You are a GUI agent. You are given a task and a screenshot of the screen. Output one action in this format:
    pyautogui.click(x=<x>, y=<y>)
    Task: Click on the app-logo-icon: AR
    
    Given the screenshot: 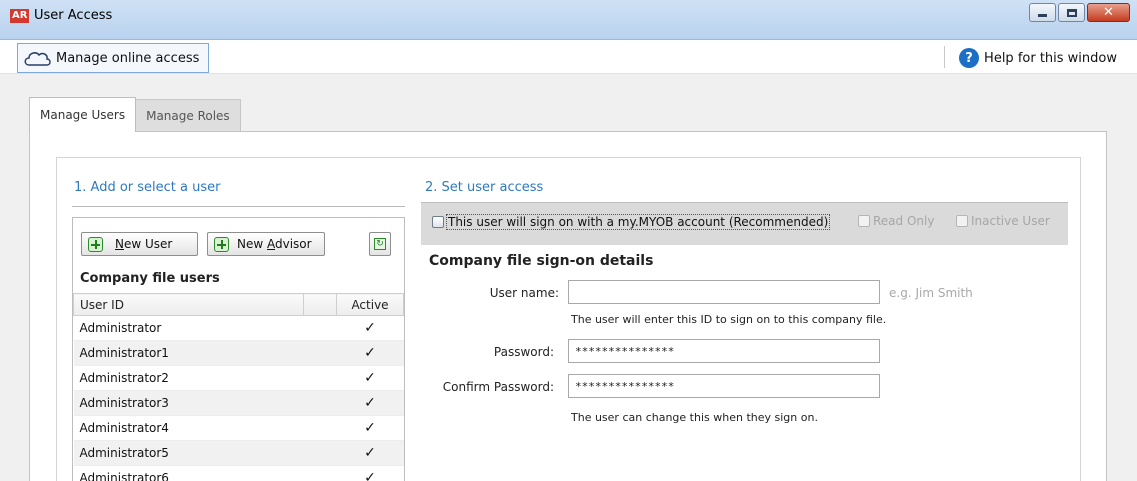 What is the action you would take?
    pyautogui.click(x=20, y=16)
    